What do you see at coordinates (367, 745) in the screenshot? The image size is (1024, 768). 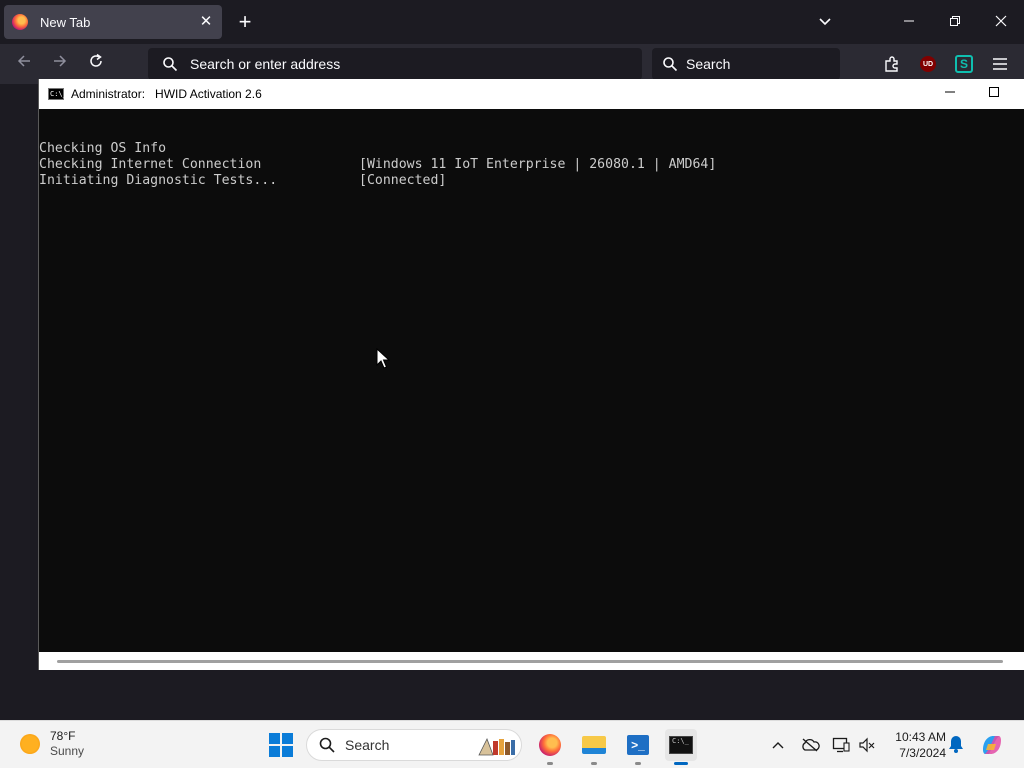 I see `taskbar-search-label: Search` at bounding box center [367, 745].